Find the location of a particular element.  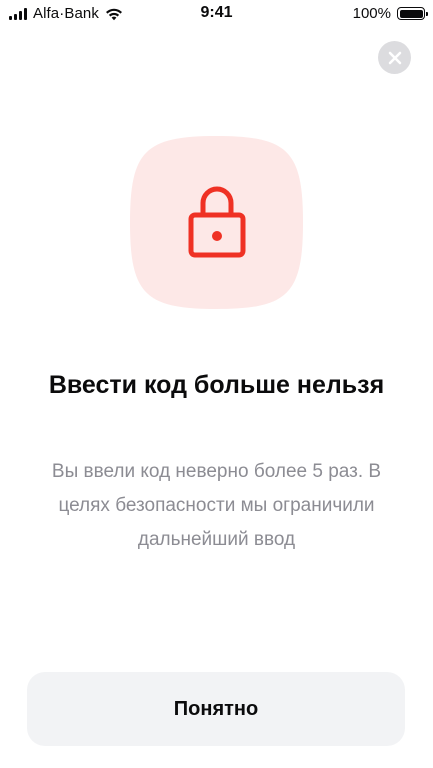

lock-icon is located at coordinates (217, 222).